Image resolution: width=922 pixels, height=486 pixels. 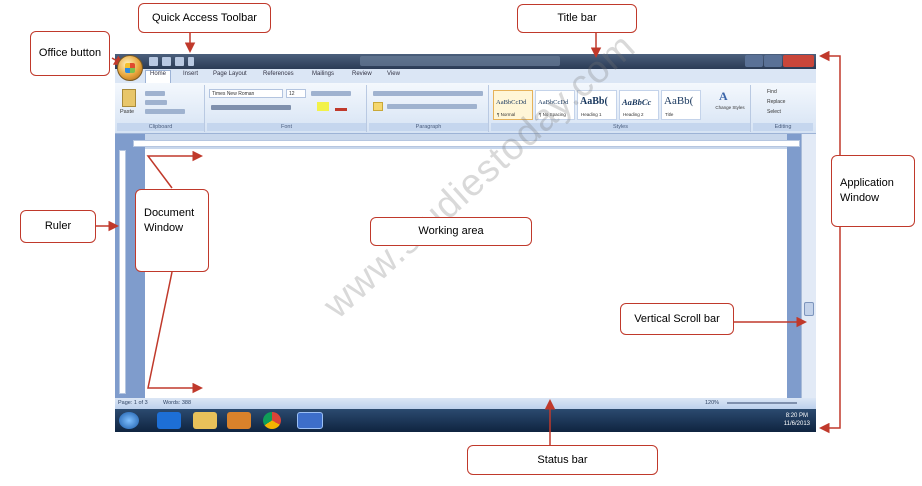 What do you see at coordinates (798, 61) in the screenshot?
I see `close-button` at bounding box center [798, 61].